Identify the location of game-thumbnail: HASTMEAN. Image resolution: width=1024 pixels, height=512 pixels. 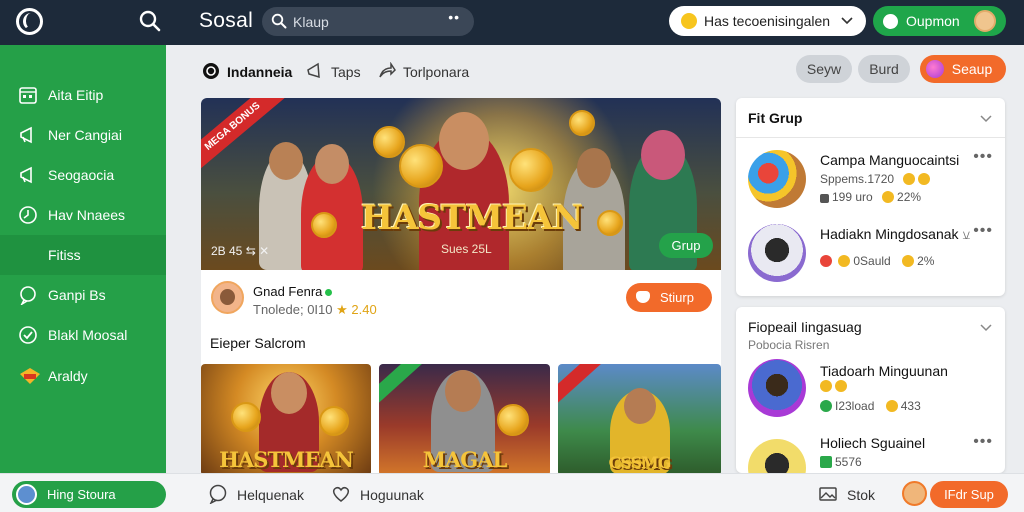
(286, 420).